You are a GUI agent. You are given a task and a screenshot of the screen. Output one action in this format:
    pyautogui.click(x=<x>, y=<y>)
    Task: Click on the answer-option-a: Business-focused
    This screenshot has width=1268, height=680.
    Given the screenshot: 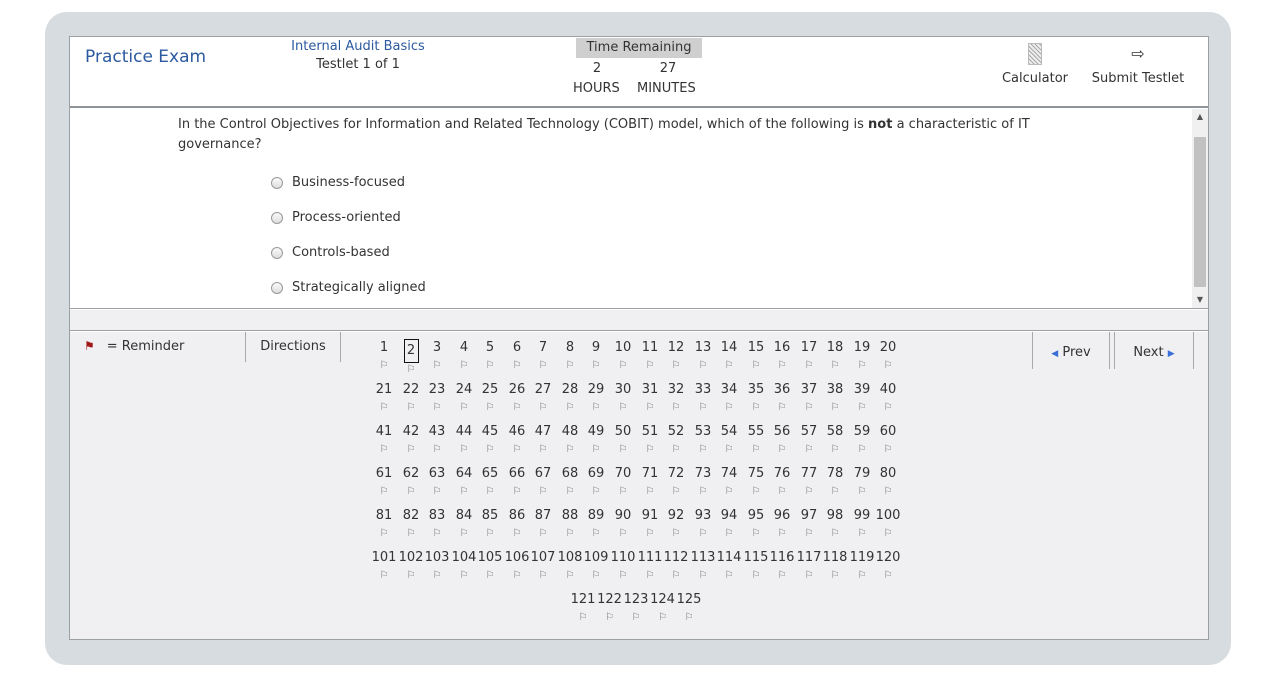 What is the action you would take?
    pyautogui.click(x=338, y=182)
    